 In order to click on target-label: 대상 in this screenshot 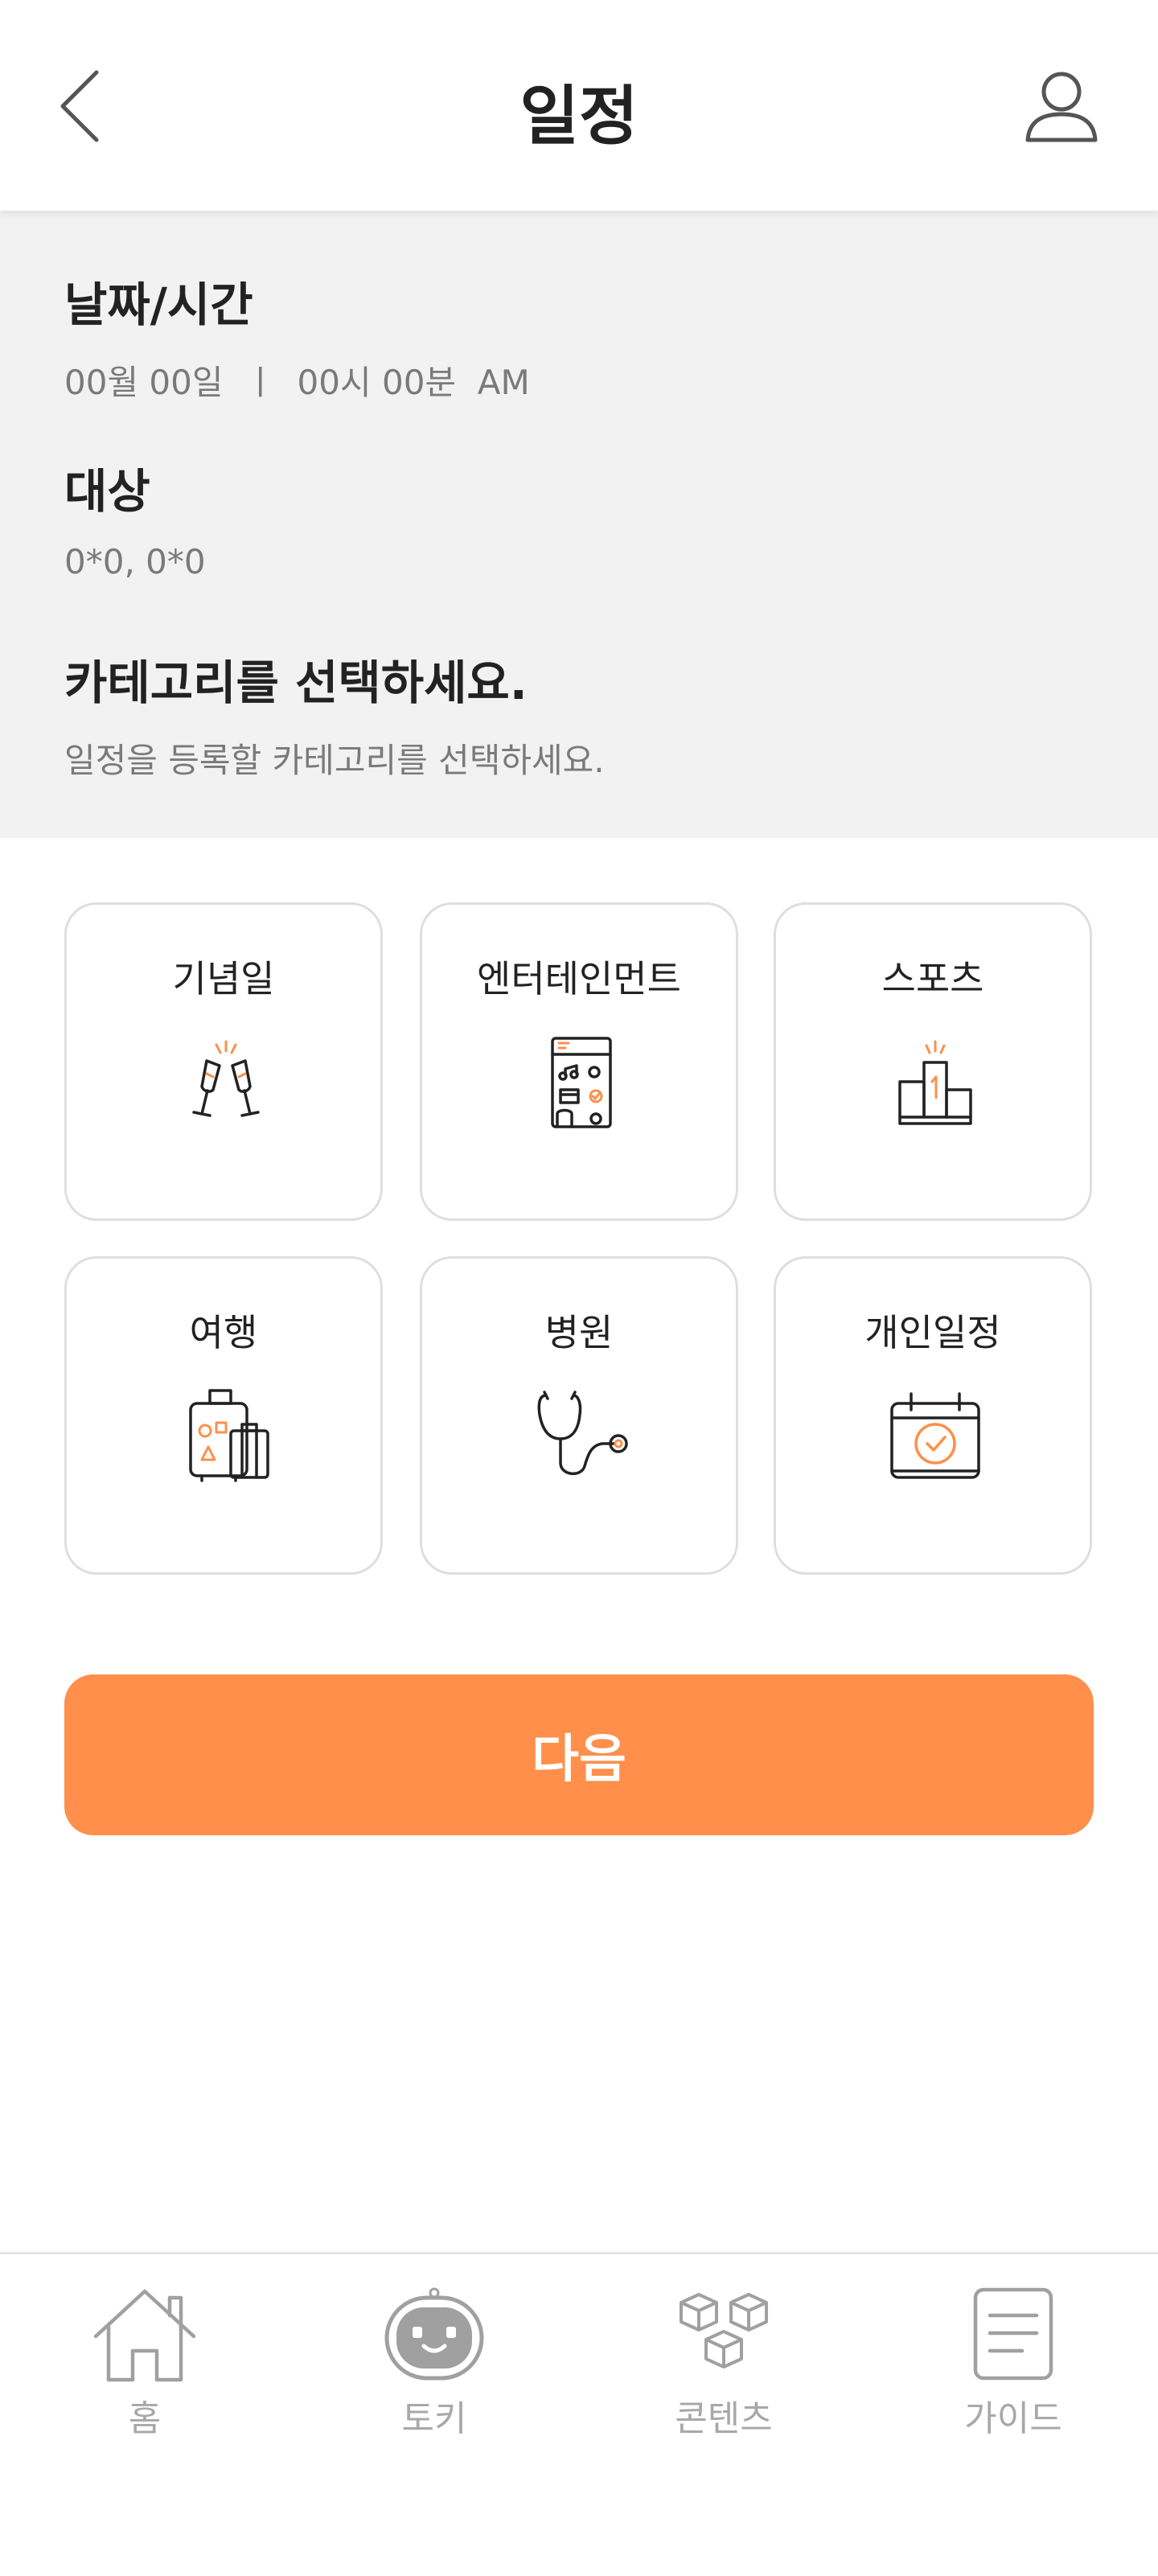, I will do `click(107, 491)`.